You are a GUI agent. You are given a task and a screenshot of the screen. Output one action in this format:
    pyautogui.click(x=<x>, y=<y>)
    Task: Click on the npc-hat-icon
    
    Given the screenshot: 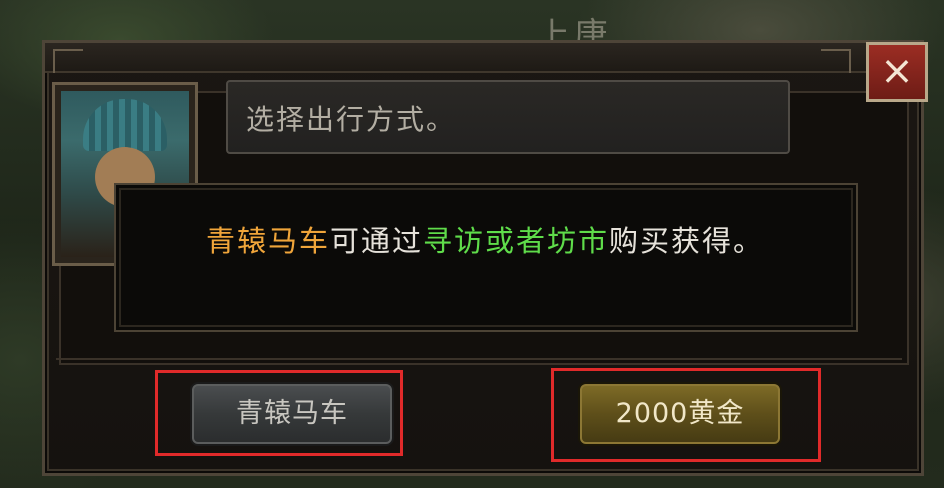 What is the action you would take?
    pyautogui.click(x=125, y=125)
    